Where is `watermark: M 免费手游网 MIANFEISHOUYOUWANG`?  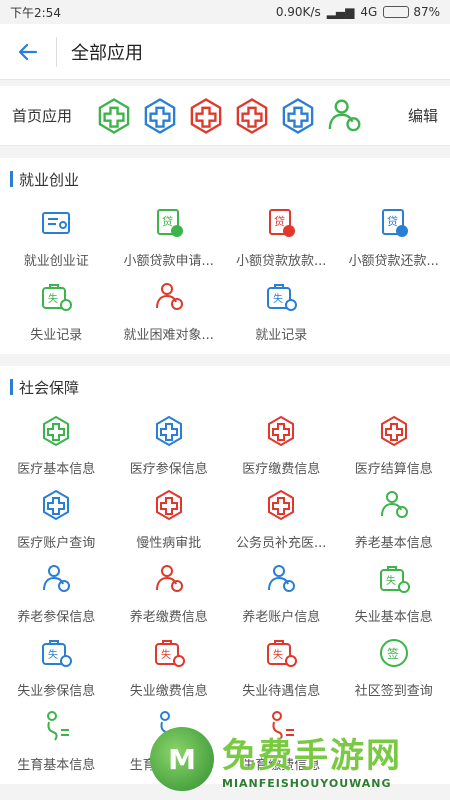 watermark: M 免费手游网 MIANFEISHOUYOUWANG is located at coordinates (300, 759).